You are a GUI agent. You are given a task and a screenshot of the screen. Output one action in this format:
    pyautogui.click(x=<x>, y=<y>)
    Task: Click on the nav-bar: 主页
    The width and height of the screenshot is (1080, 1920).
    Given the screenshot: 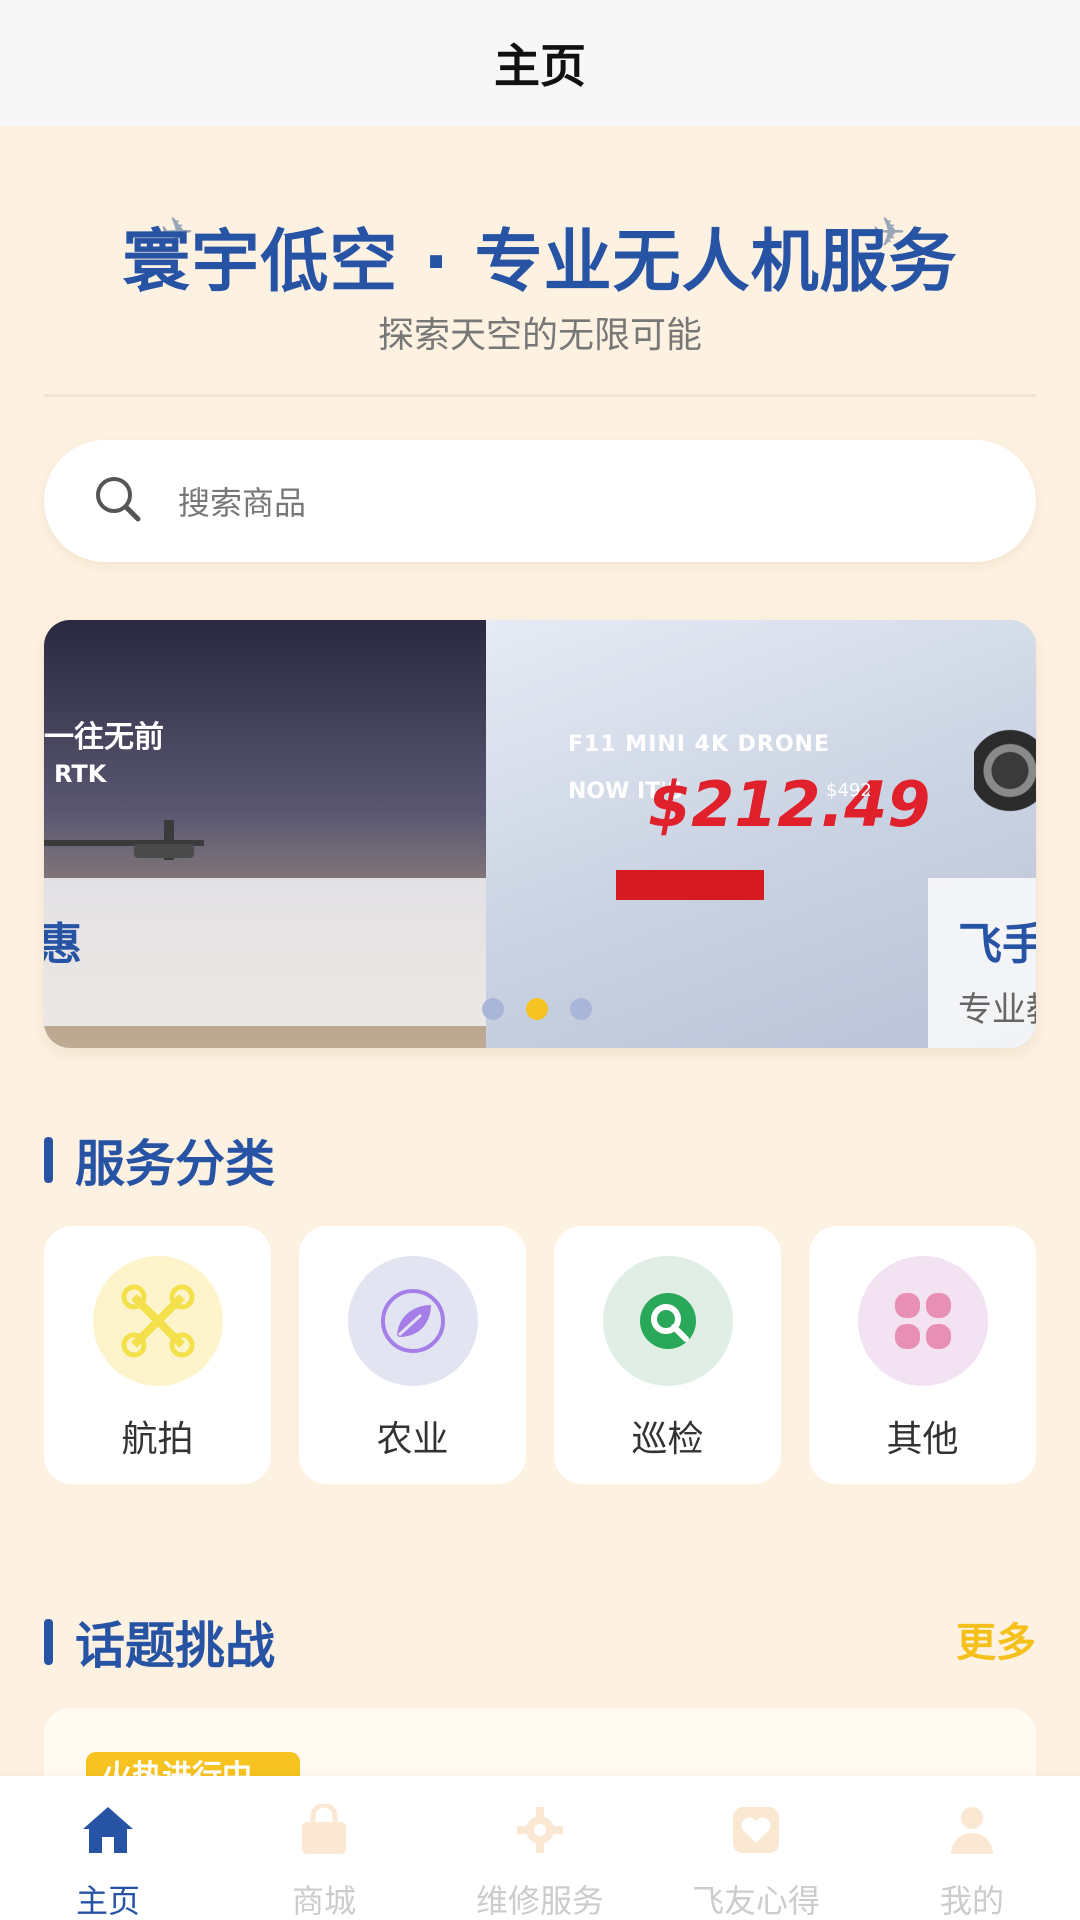 What is the action you would take?
    pyautogui.click(x=540, y=63)
    